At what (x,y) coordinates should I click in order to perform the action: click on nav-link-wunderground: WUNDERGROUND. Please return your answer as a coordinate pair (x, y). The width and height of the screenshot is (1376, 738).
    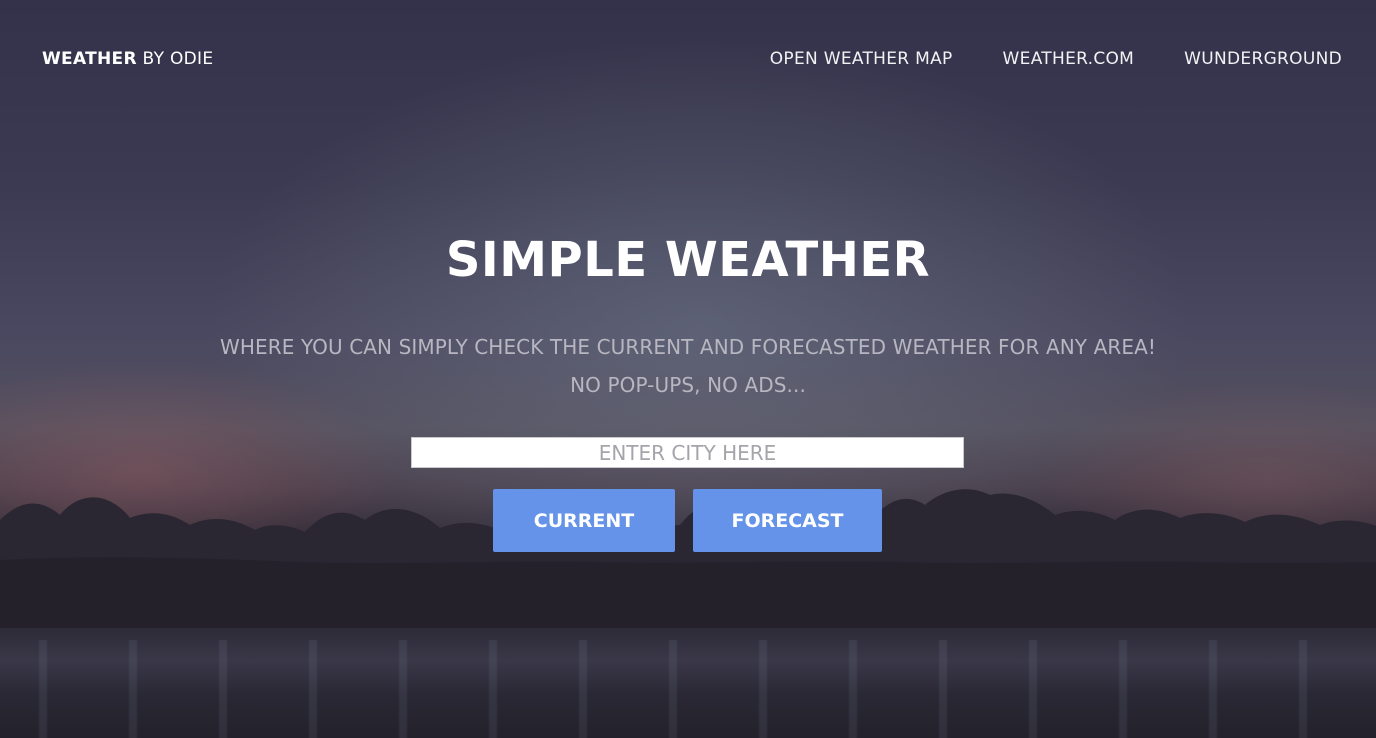
    Looking at the image, I should click on (1263, 59).